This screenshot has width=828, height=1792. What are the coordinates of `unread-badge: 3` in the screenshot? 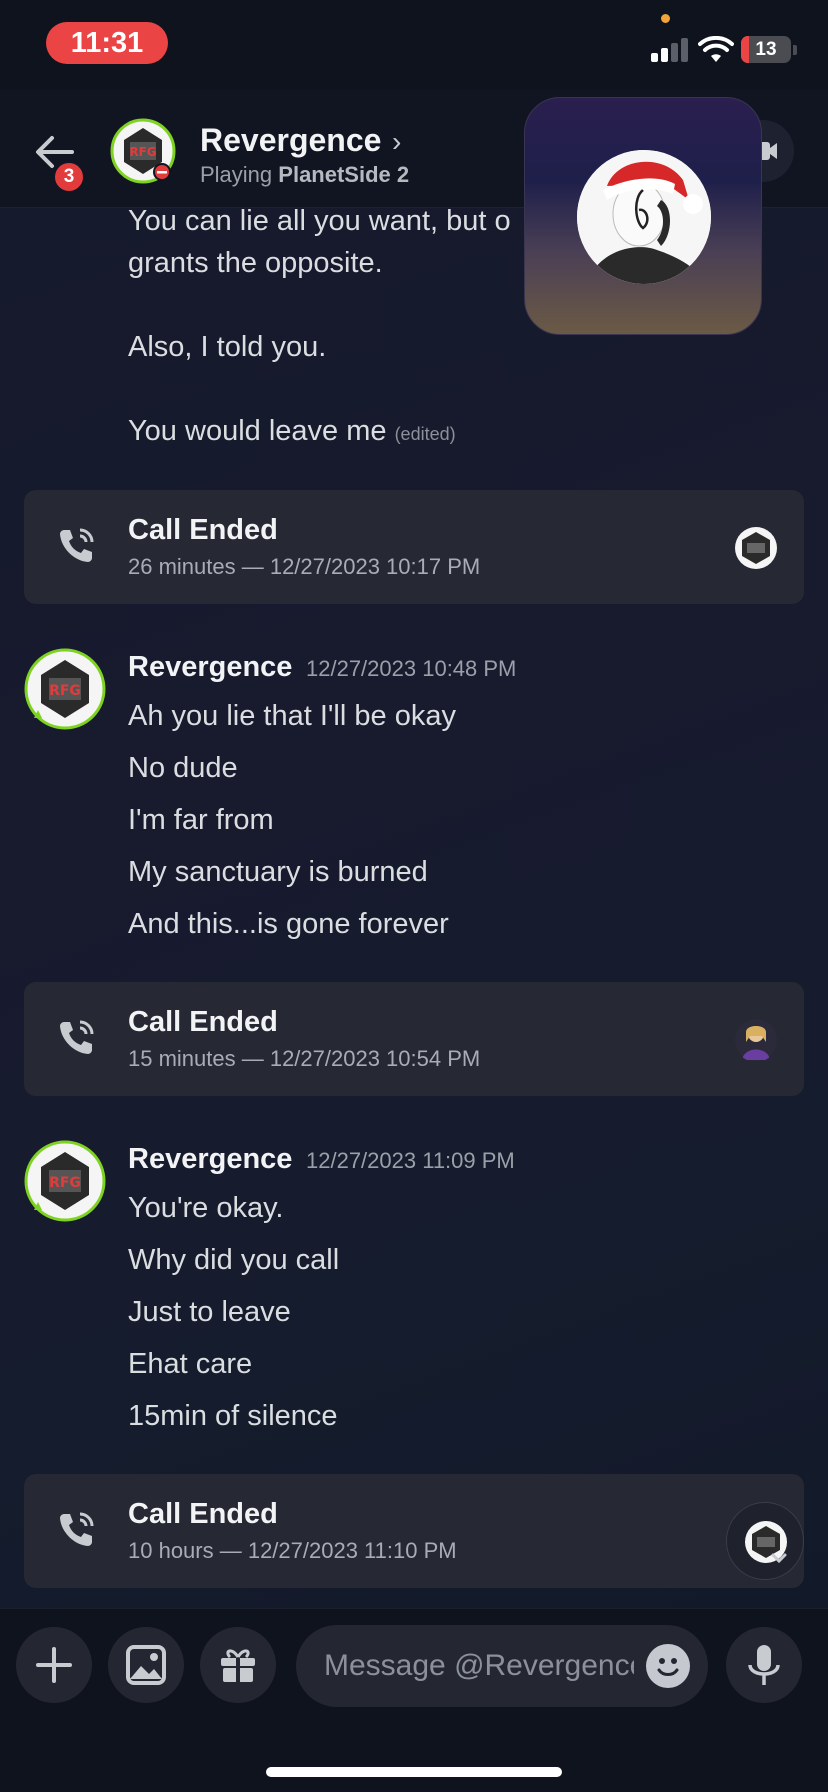 It's located at (69, 177).